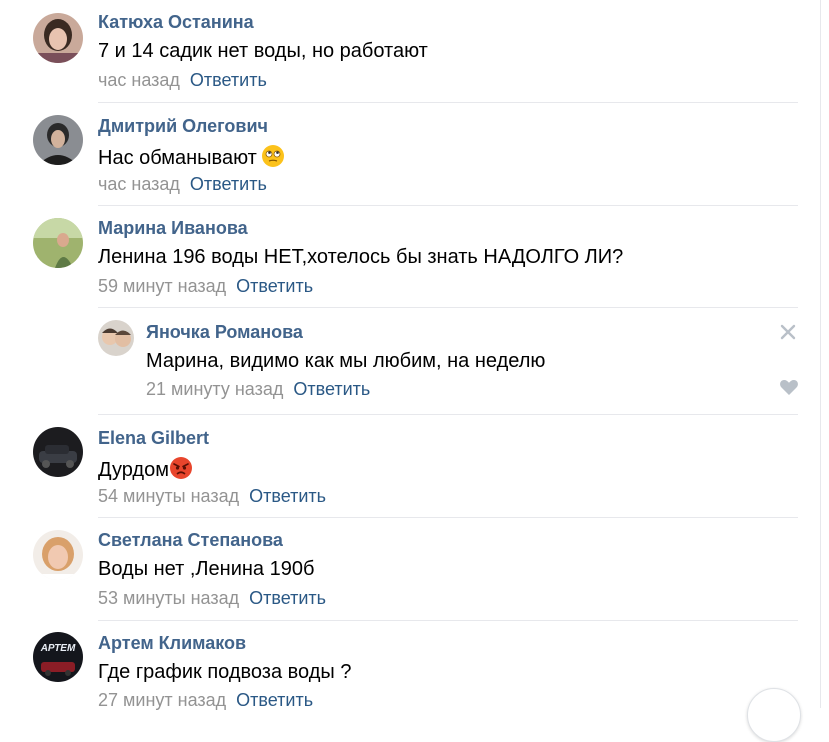  What do you see at coordinates (273, 159) in the screenshot?
I see `rolling-eyes-emoji` at bounding box center [273, 159].